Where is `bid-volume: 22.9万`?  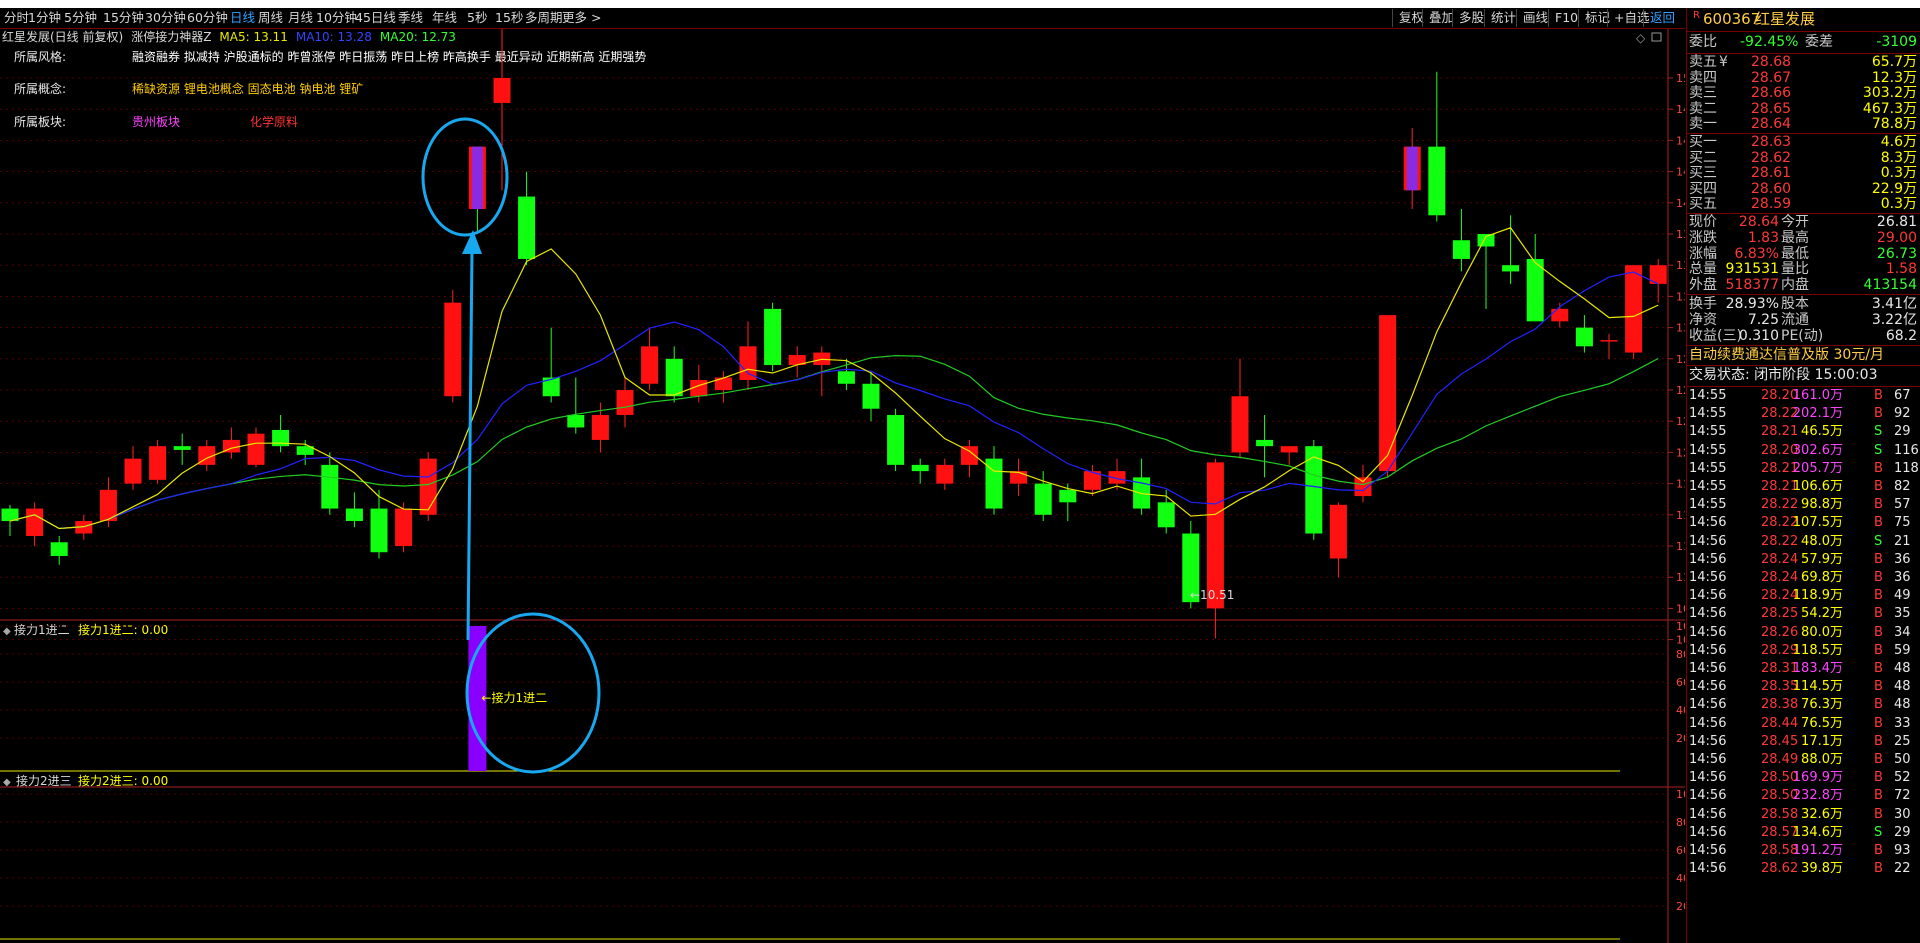 bid-volume: 22.9万 is located at coordinates (1894, 188).